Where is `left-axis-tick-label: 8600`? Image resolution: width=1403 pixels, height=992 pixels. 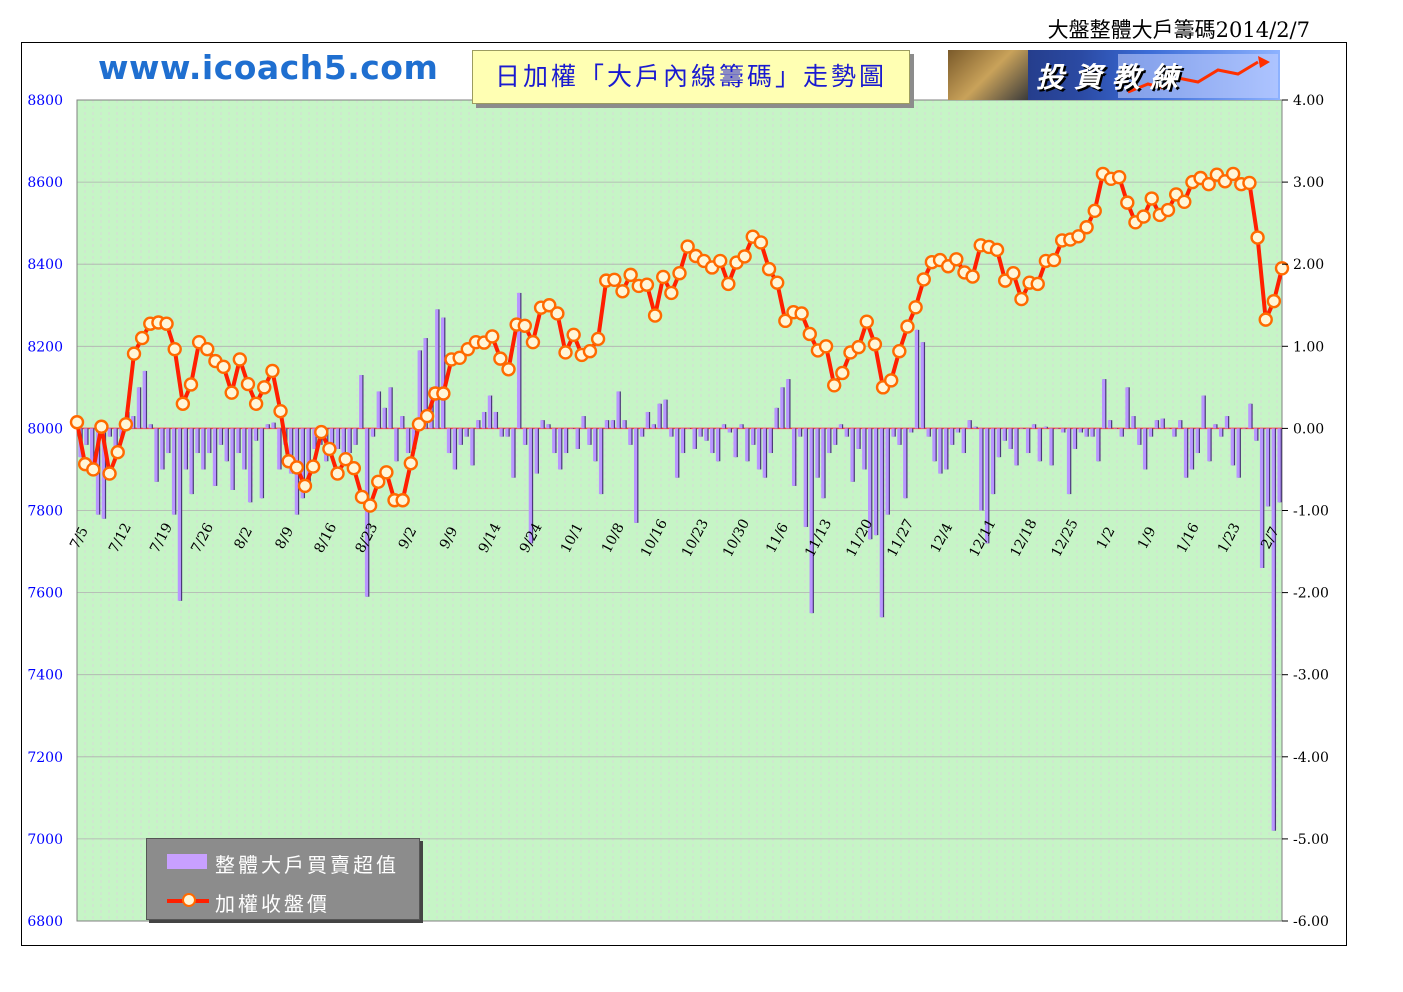 left-axis-tick-label: 8600 is located at coordinates (45, 183).